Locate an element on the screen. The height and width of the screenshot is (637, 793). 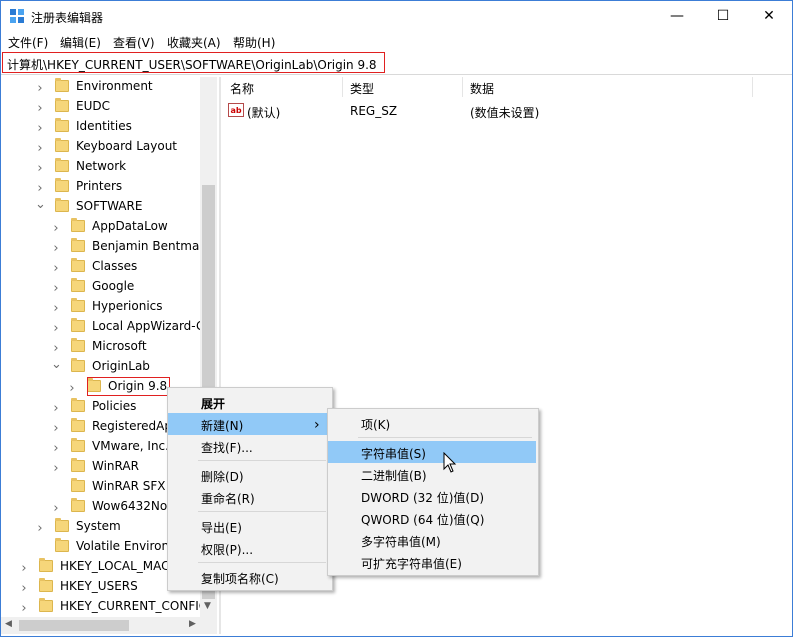
list-row: ab (默认) REG_SZ (数值未设置) is located at coordinates (507, 111).